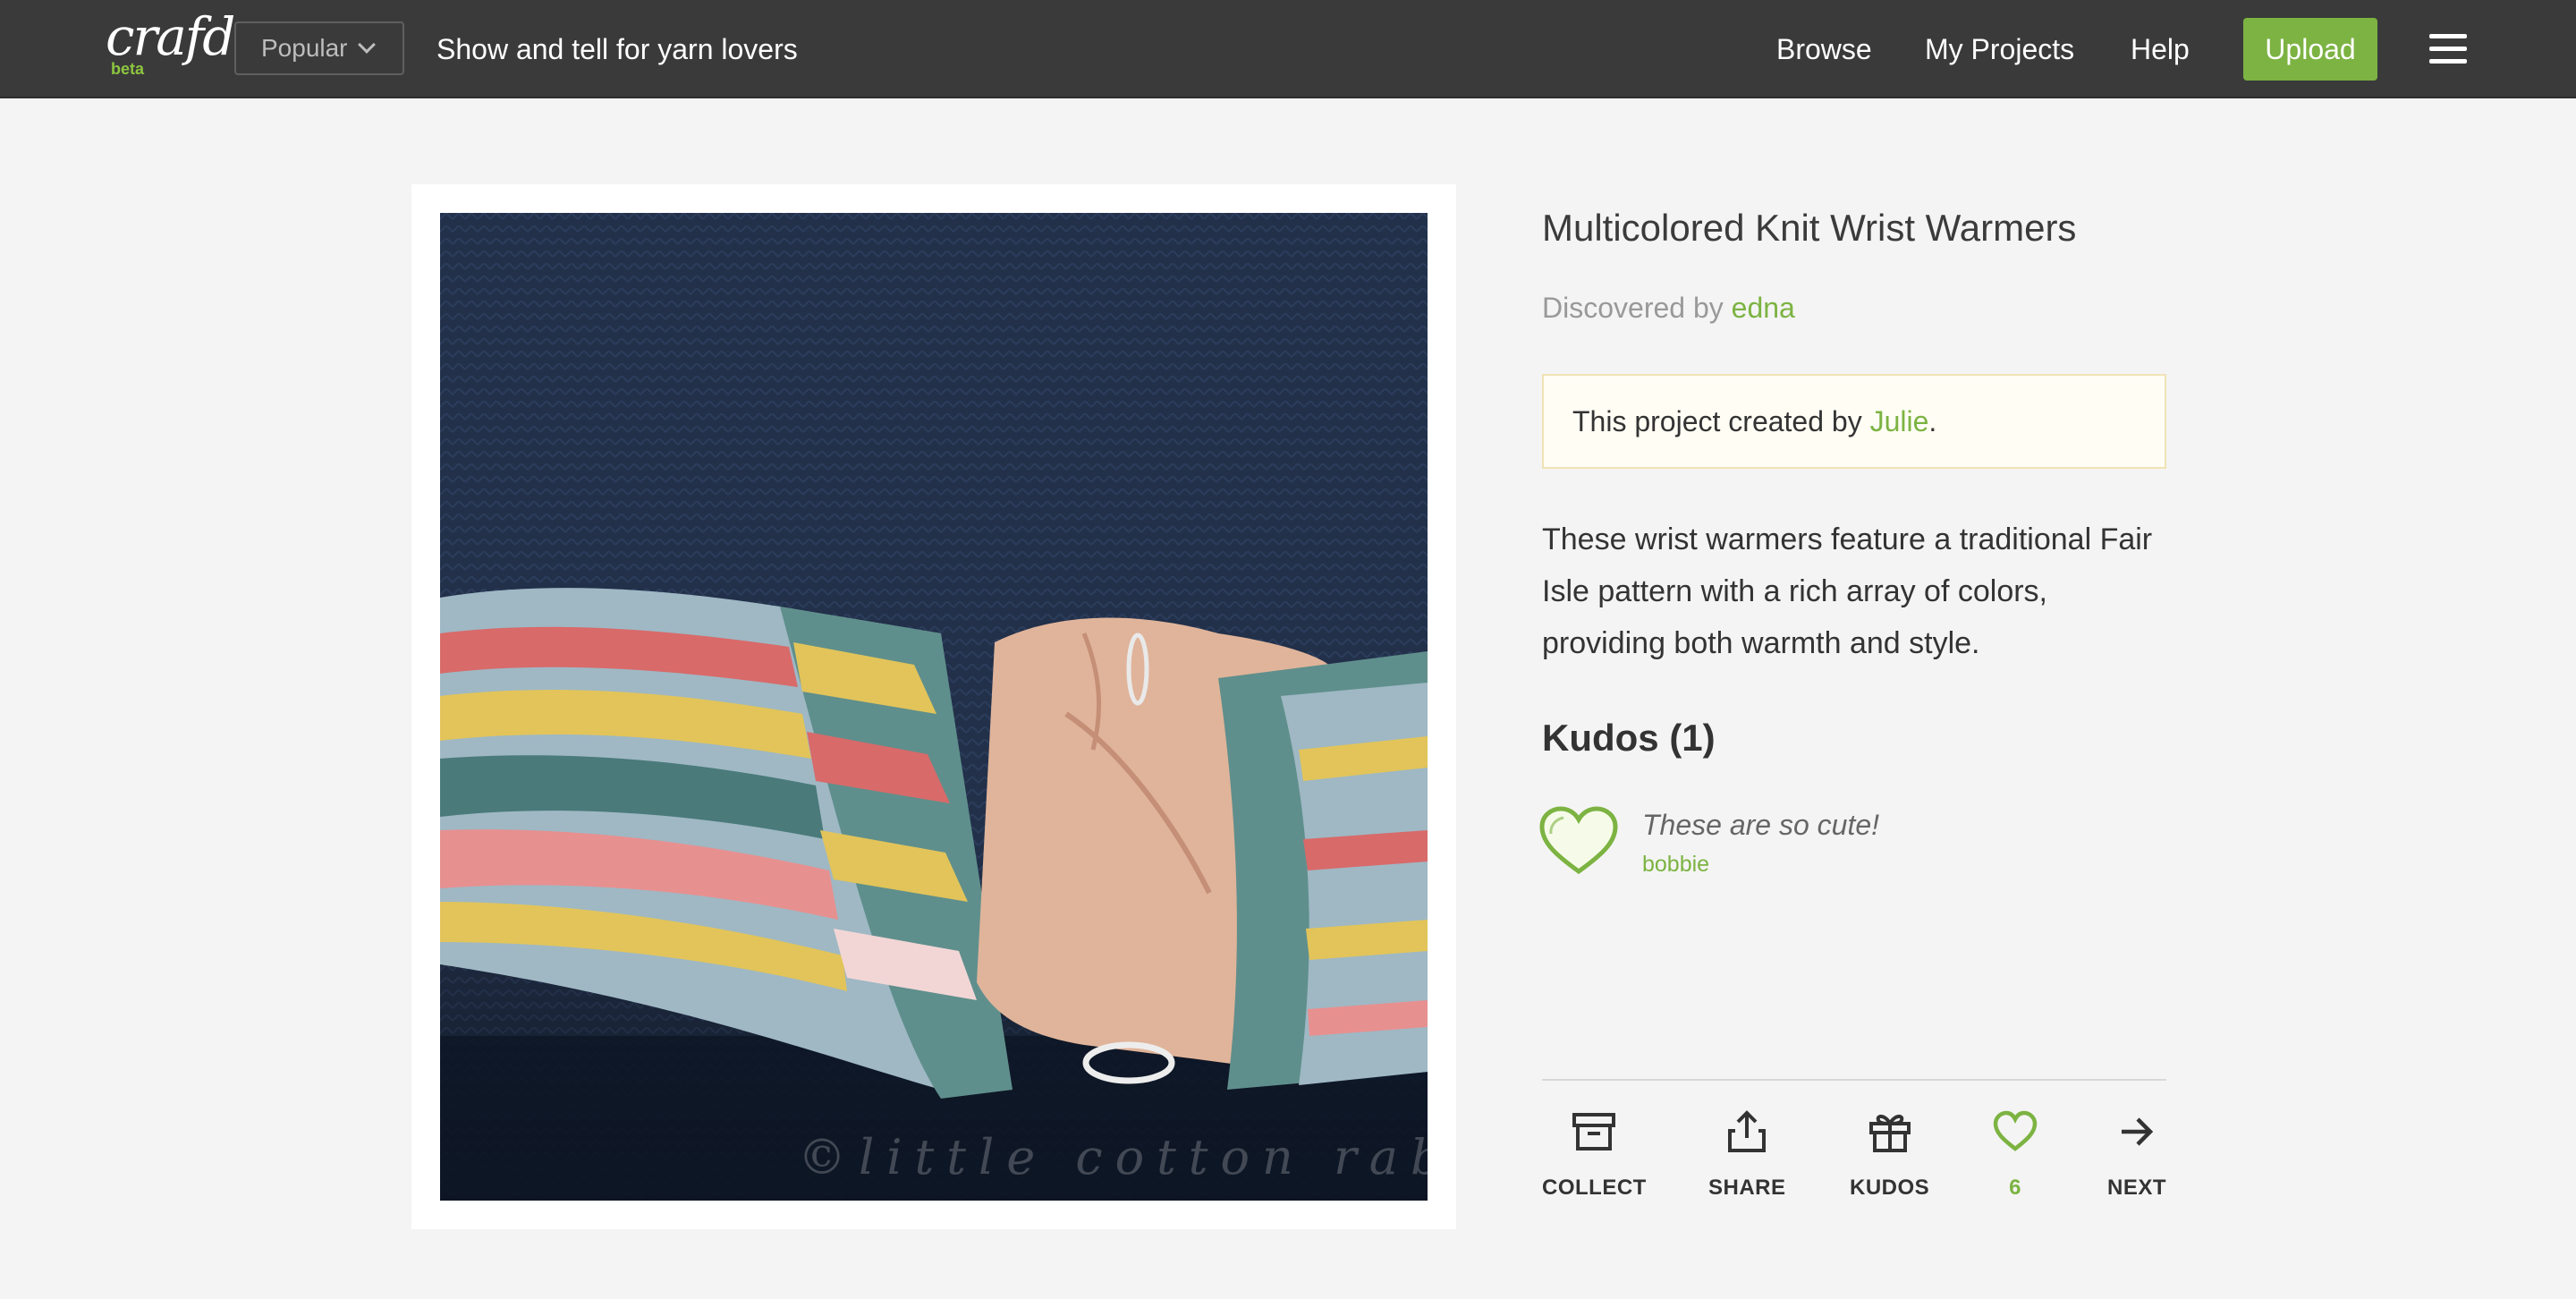  Describe the element at coordinates (304, 48) in the screenshot. I see `sort-dropdown-value: Popular` at that location.